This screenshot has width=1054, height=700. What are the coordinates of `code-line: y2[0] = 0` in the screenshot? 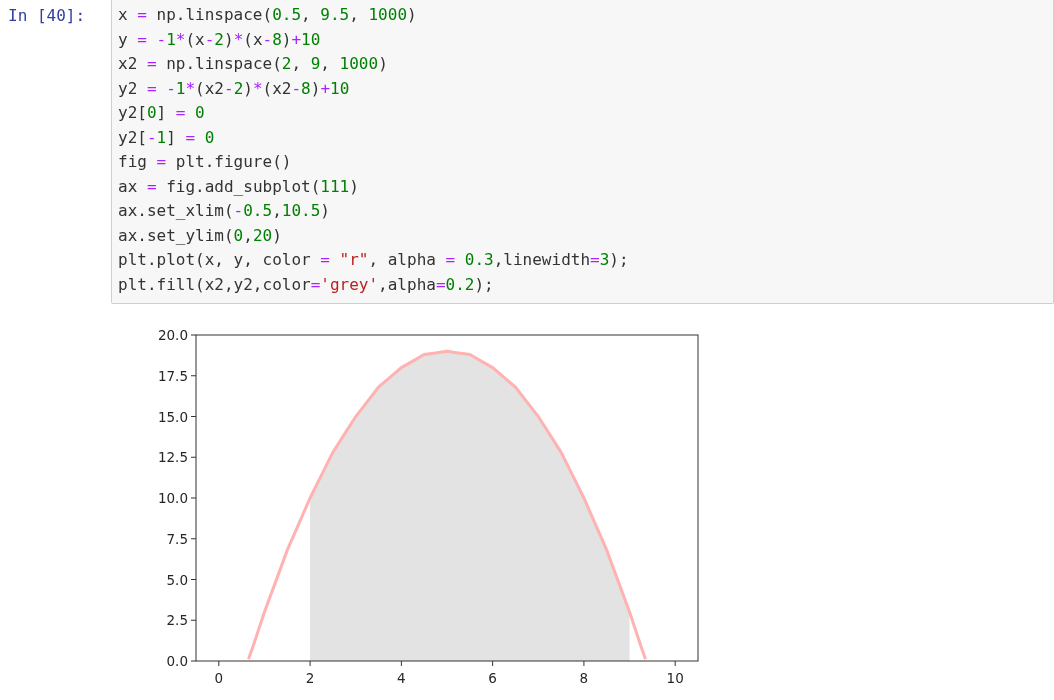 It's located at (162, 113).